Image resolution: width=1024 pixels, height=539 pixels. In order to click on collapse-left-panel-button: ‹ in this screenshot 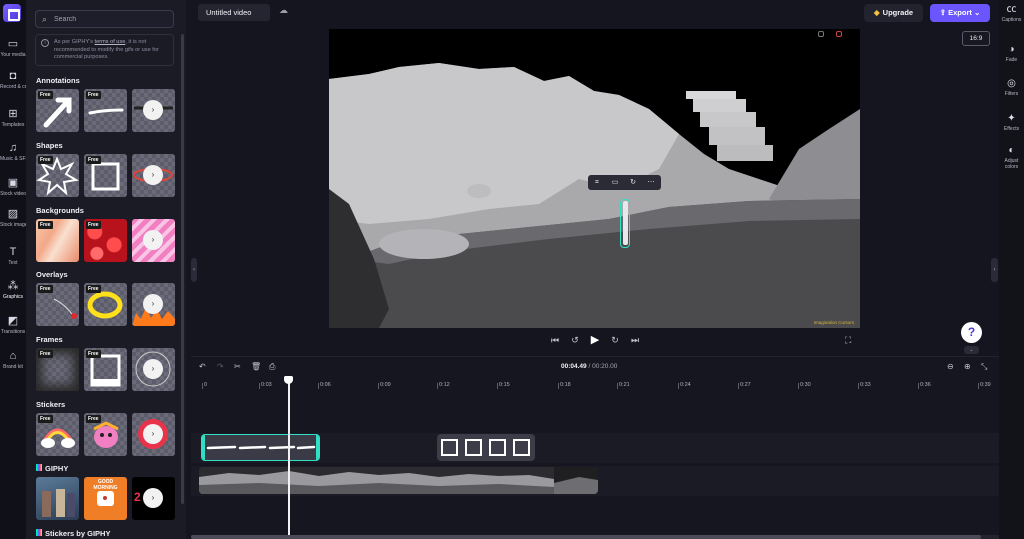, I will do `click(194, 270)`.